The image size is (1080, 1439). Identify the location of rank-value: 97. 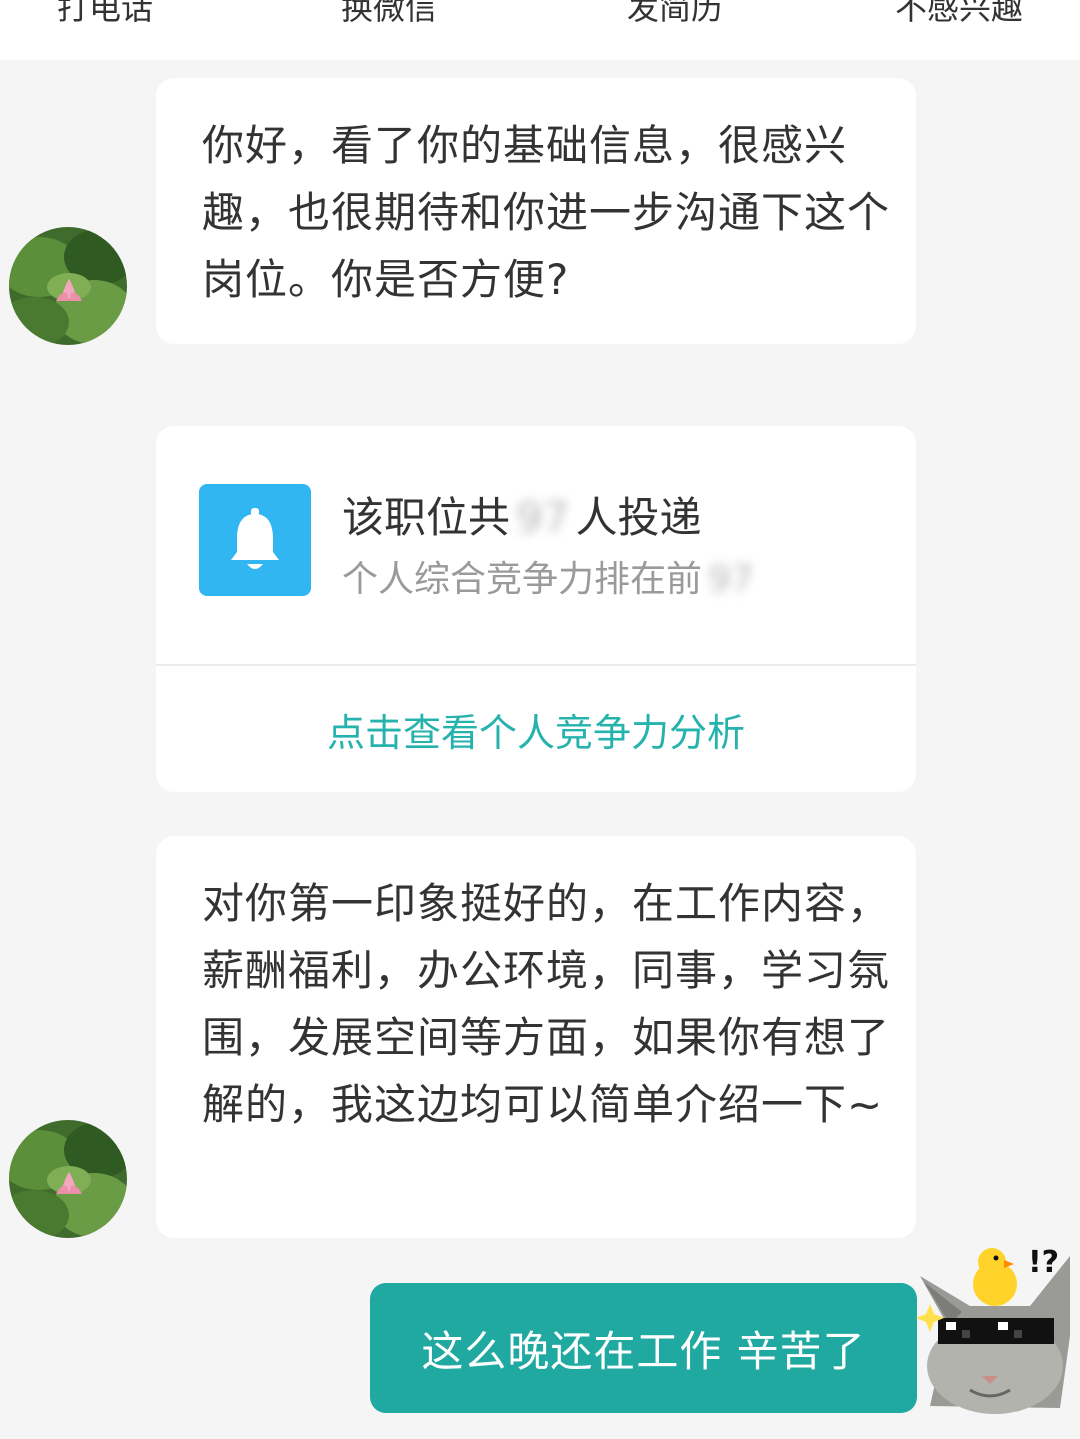
(731, 579).